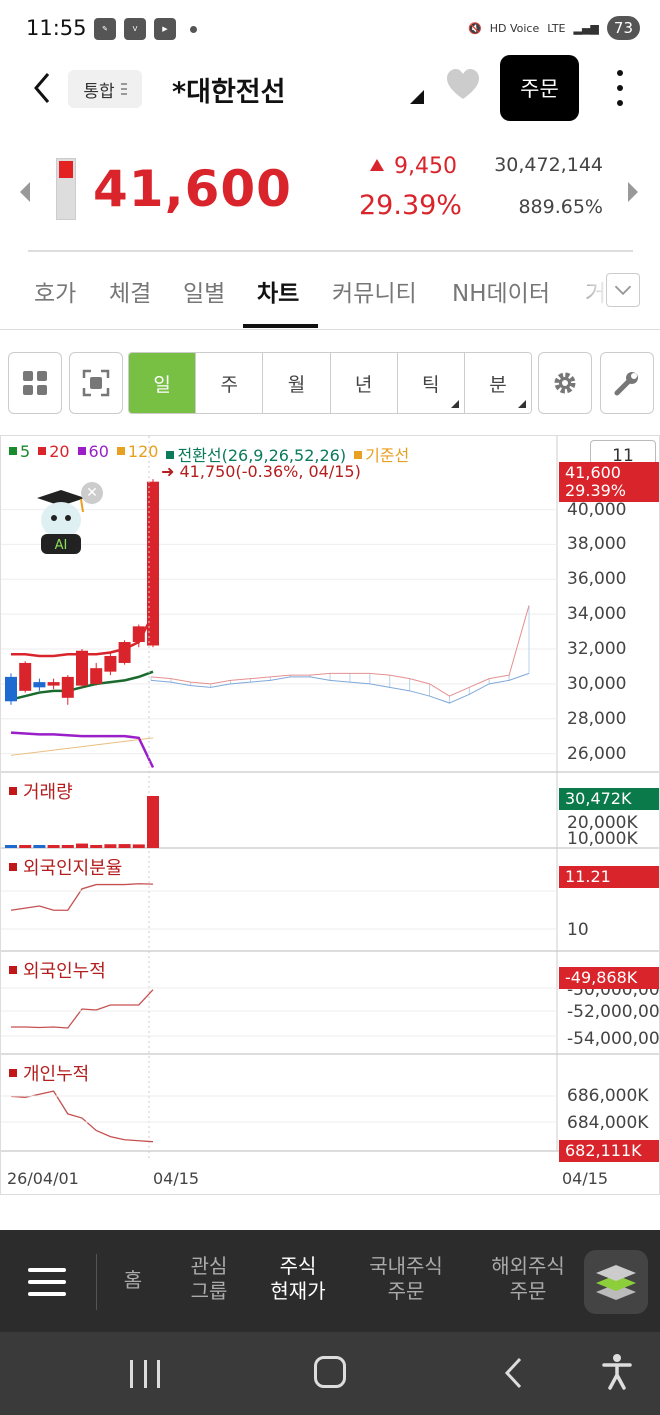  Describe the element at coordinates (381, 454) in the screenshot. I see `legend-item-5: 기준선` at that location.